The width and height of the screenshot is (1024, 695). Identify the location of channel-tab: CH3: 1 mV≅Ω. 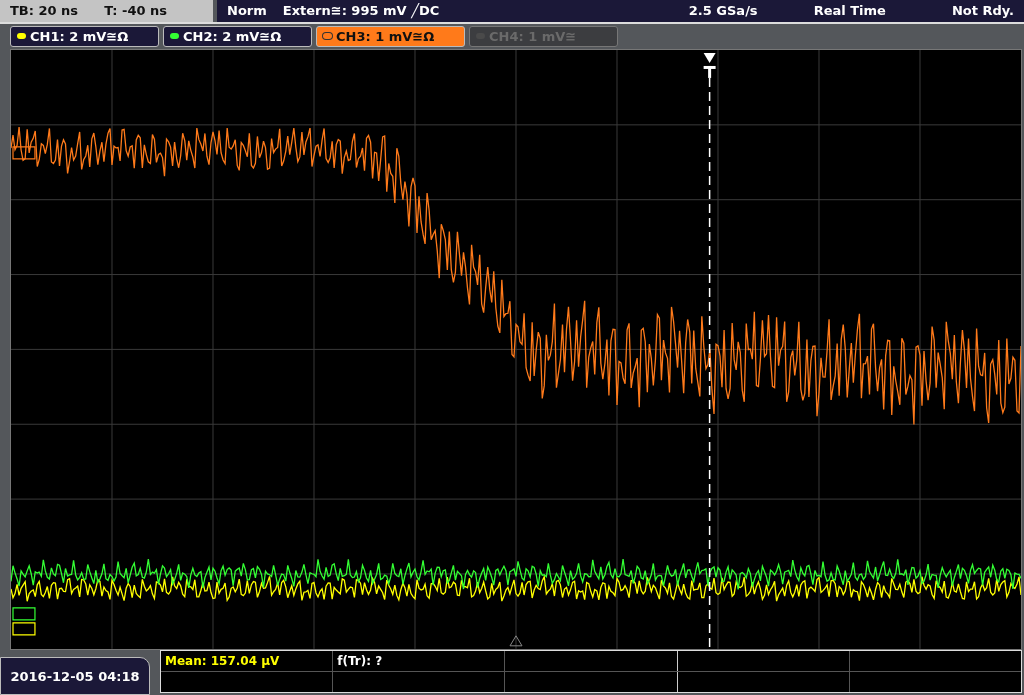
(390, 36).